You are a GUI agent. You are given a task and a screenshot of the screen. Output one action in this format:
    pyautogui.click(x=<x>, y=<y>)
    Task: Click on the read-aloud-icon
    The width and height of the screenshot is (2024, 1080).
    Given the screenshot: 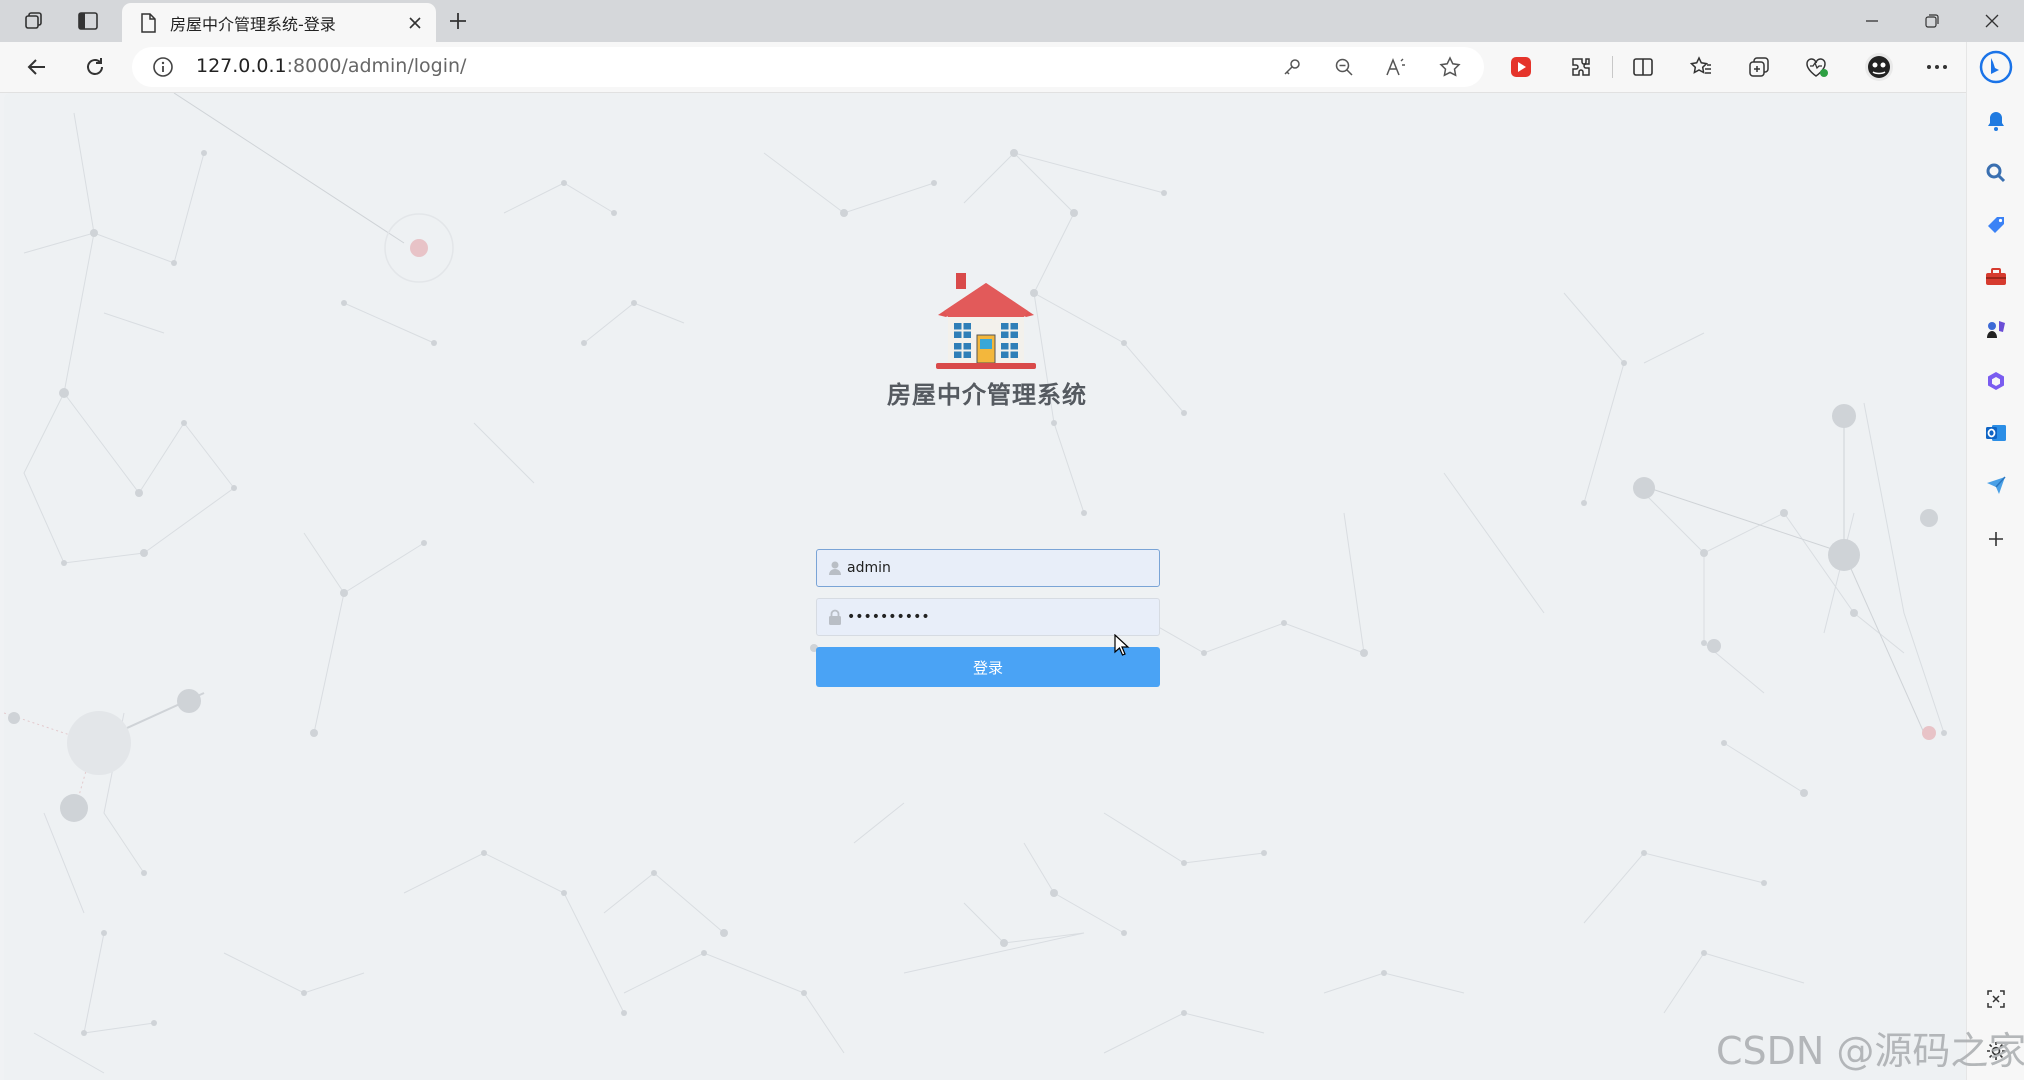 What is the action you would take?
    pyautogui.click(x=1396, y=67)
    